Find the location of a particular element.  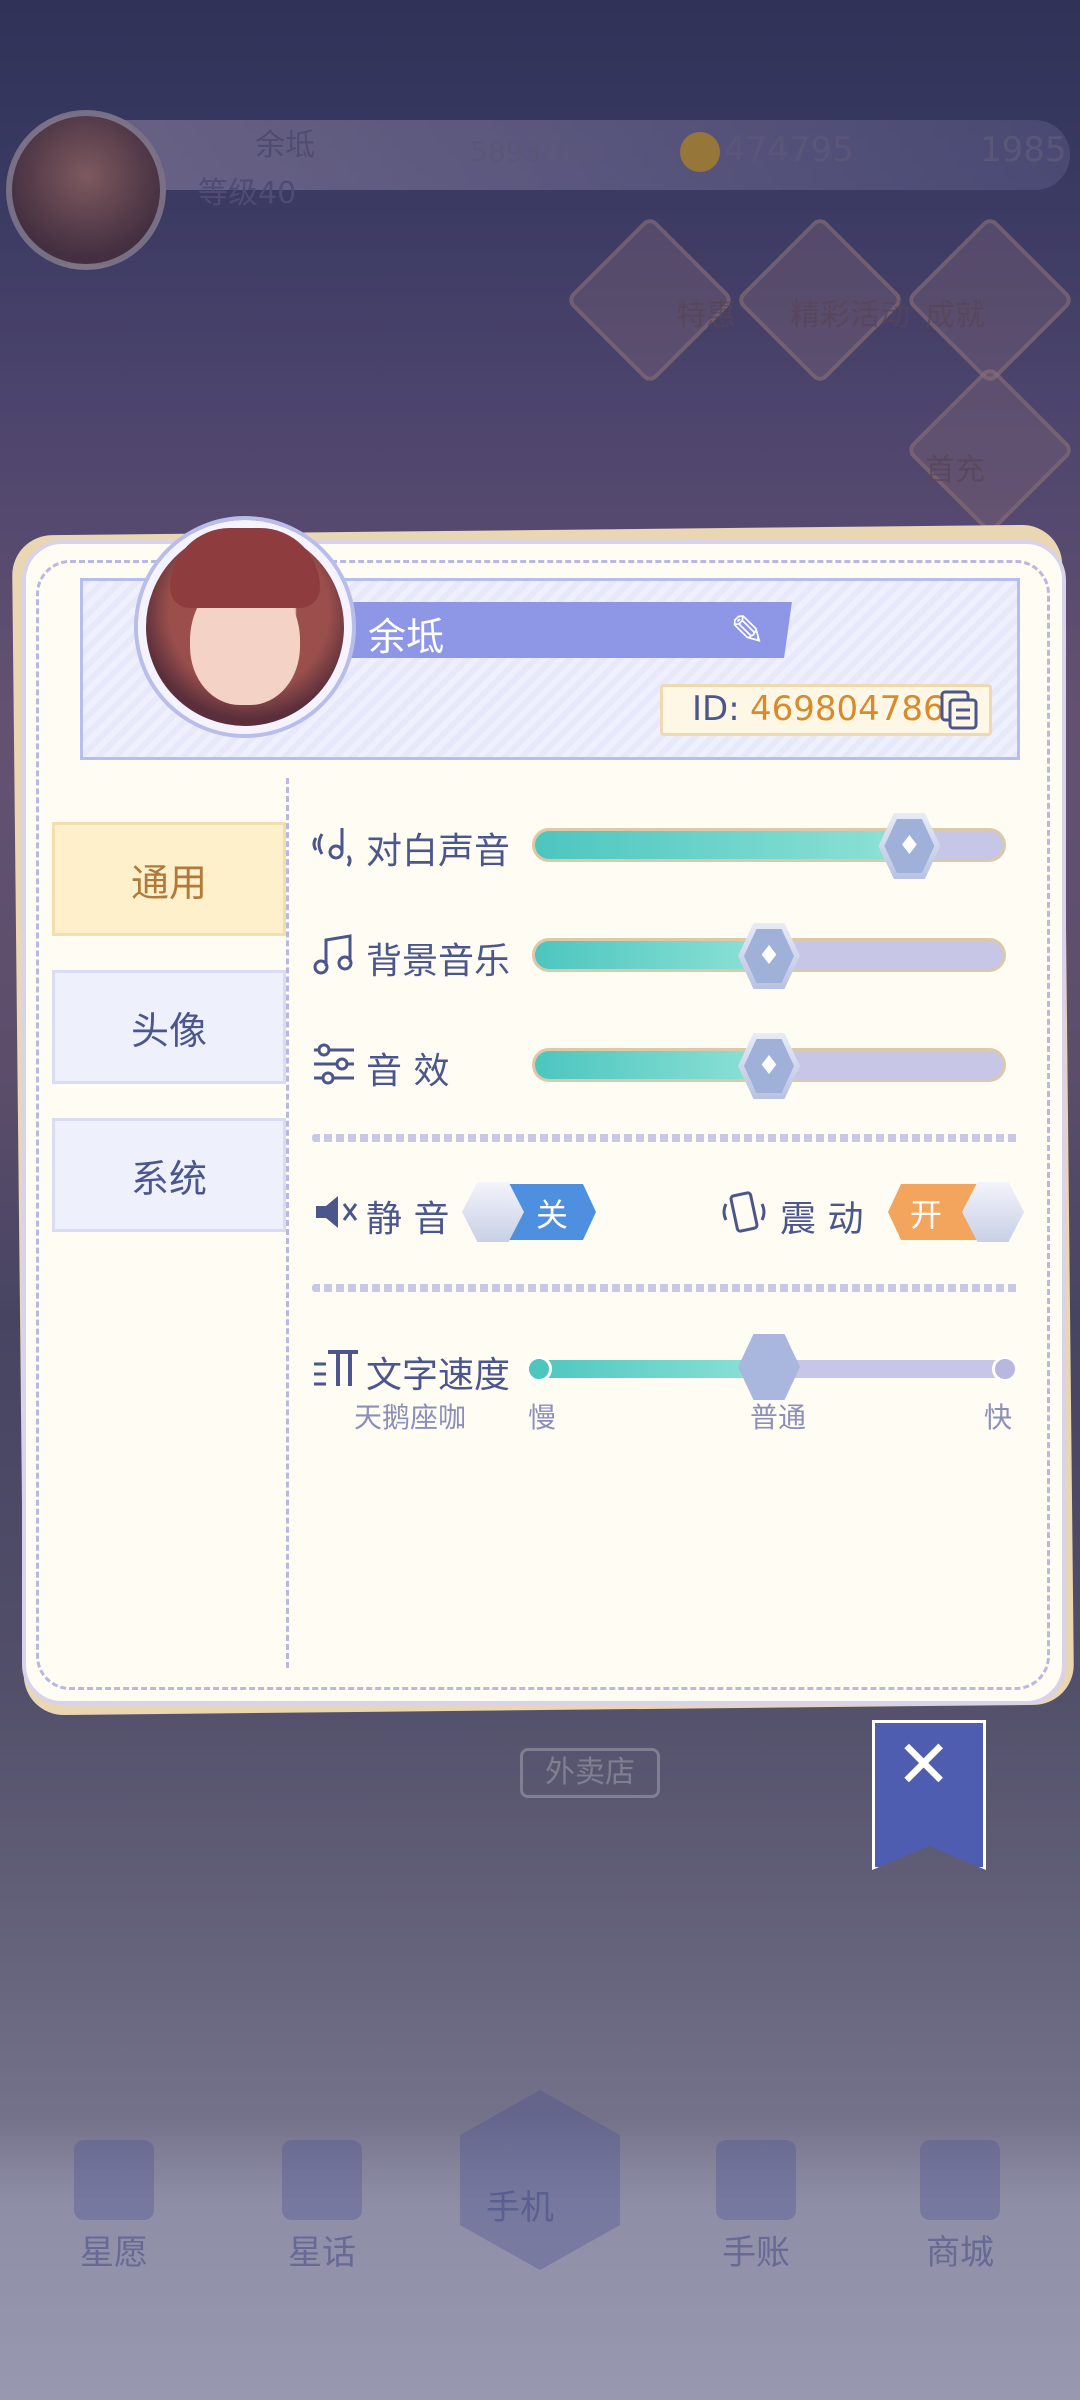

id-label: ID: is located at coordinates (716, 709).